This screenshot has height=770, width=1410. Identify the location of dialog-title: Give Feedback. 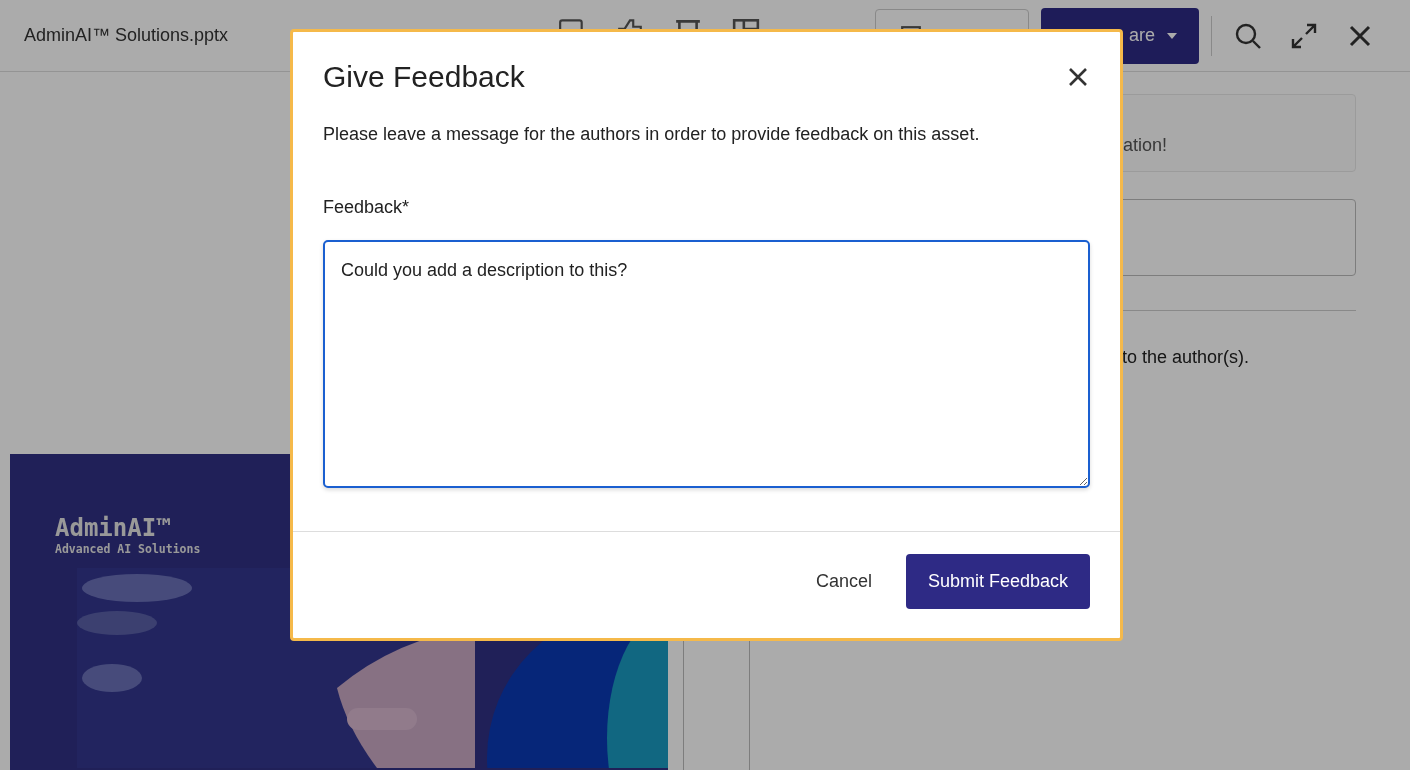
(424, 77).